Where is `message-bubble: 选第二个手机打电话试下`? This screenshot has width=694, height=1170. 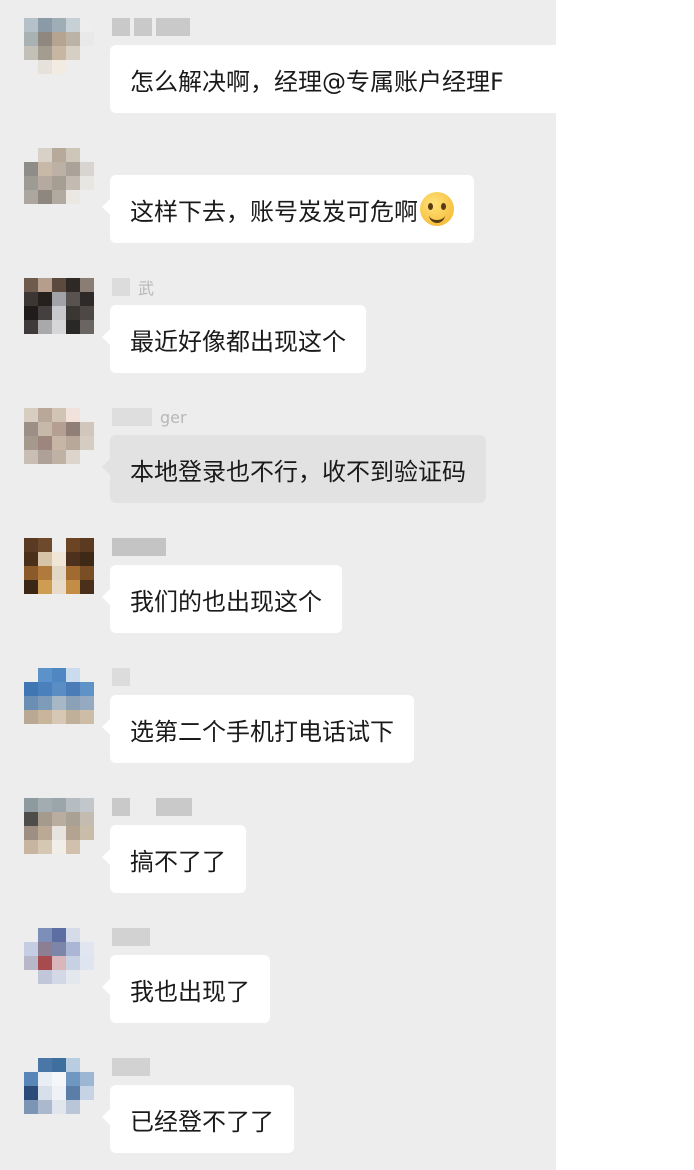
message-bubble: 选第二个手机打电话试下 is located at coordinates (258, 729).